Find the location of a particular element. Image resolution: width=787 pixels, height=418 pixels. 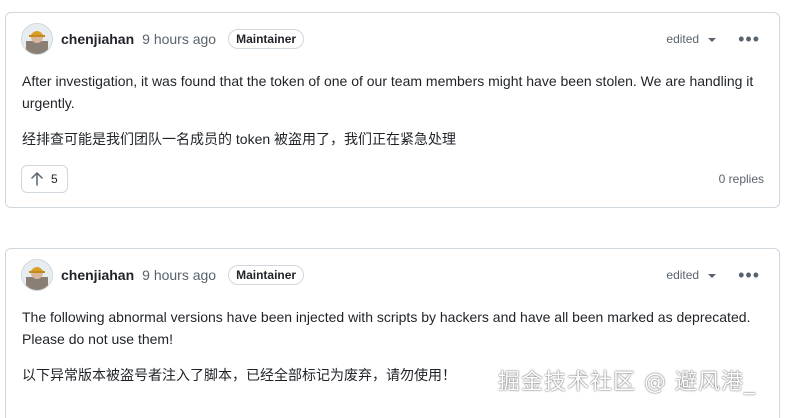

arrow-up-icon is located at coordinates (37, 179).